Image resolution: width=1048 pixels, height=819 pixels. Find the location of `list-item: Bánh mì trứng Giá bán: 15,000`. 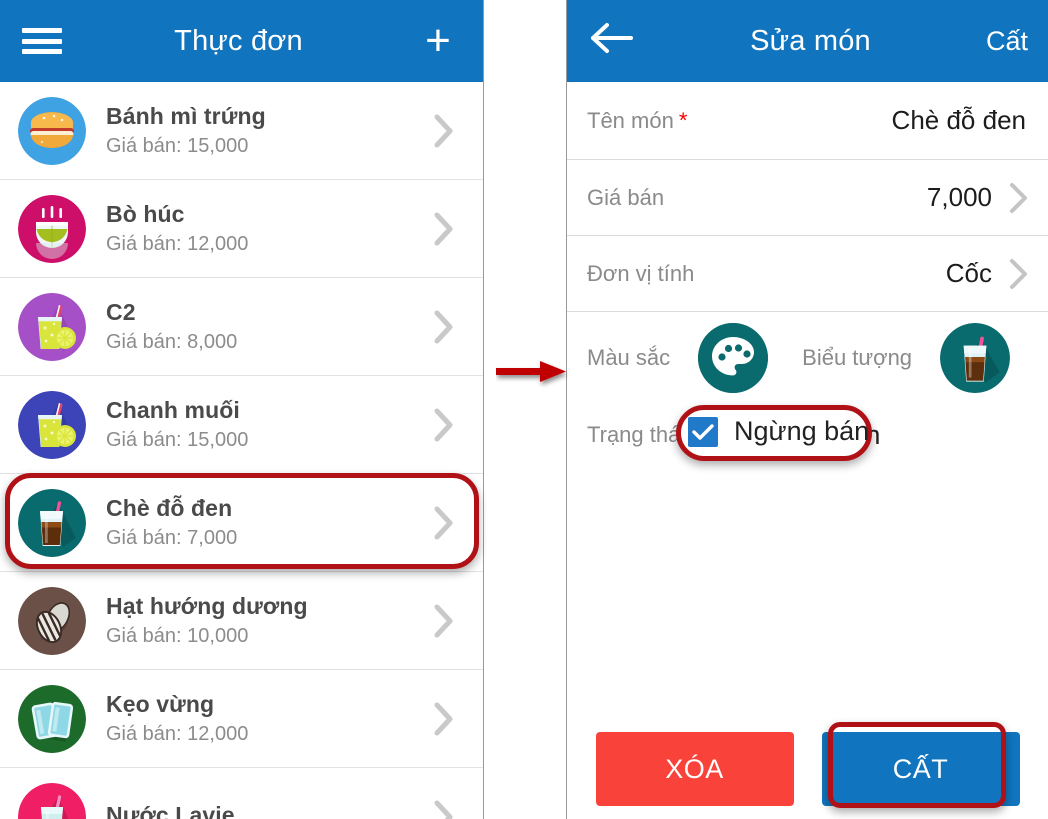

list-item: Bánh mì trứng Giá bán: 15,000 is located at coordinates (241, 131).